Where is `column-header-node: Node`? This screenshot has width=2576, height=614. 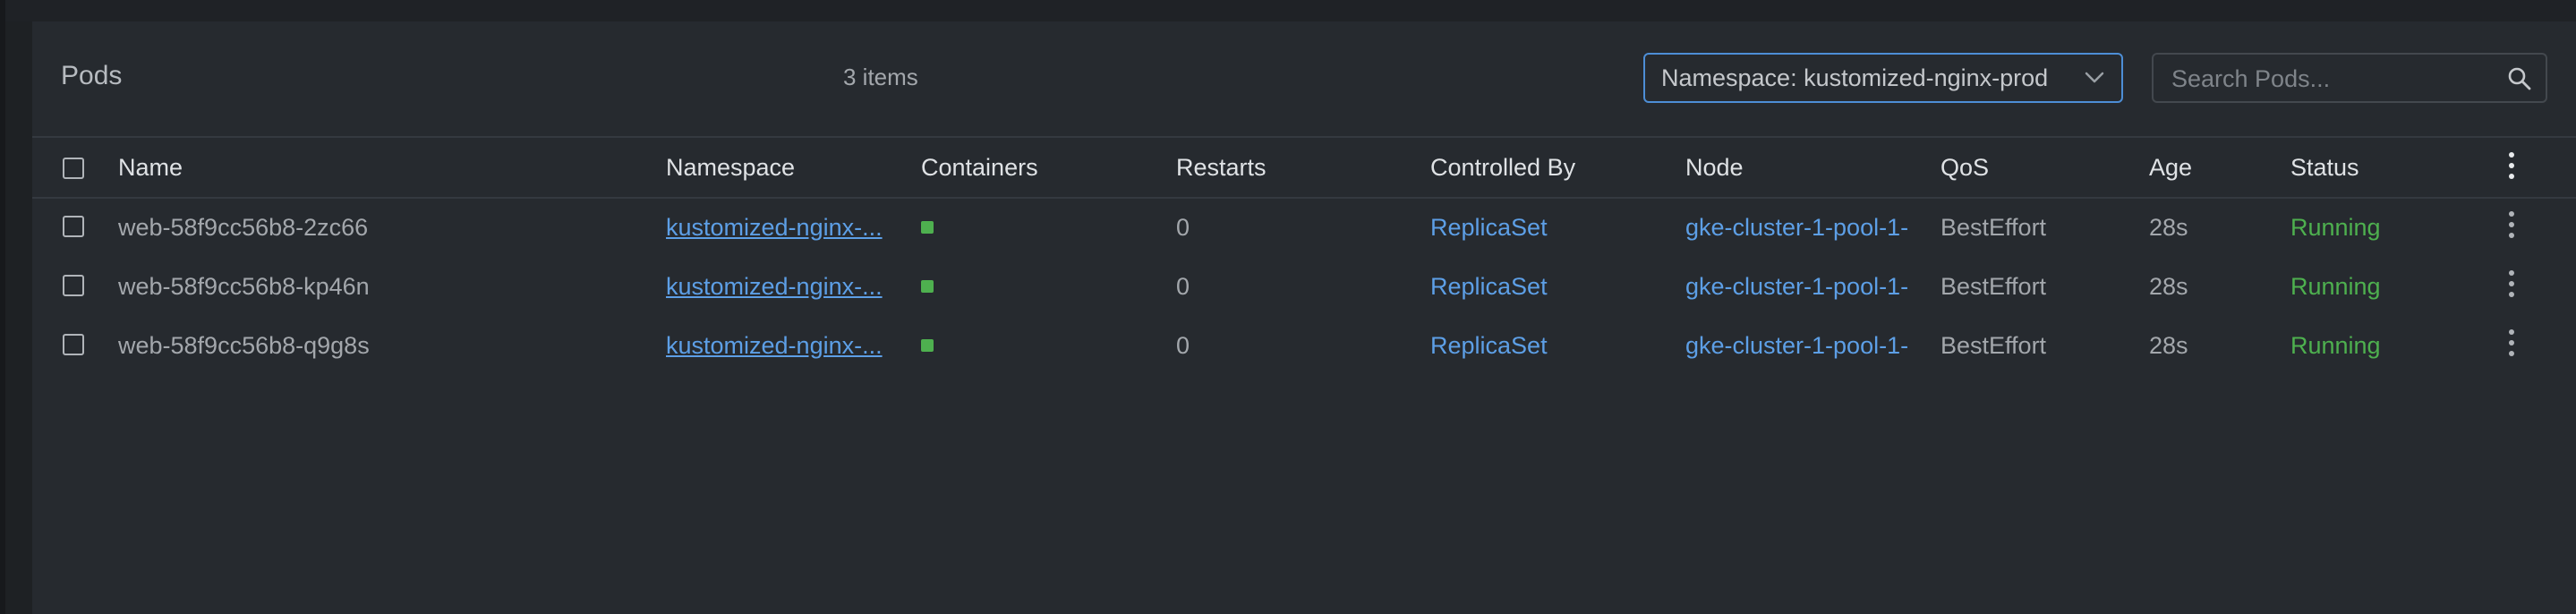 column-header-node: Node is located at coordinates (1714, 168).